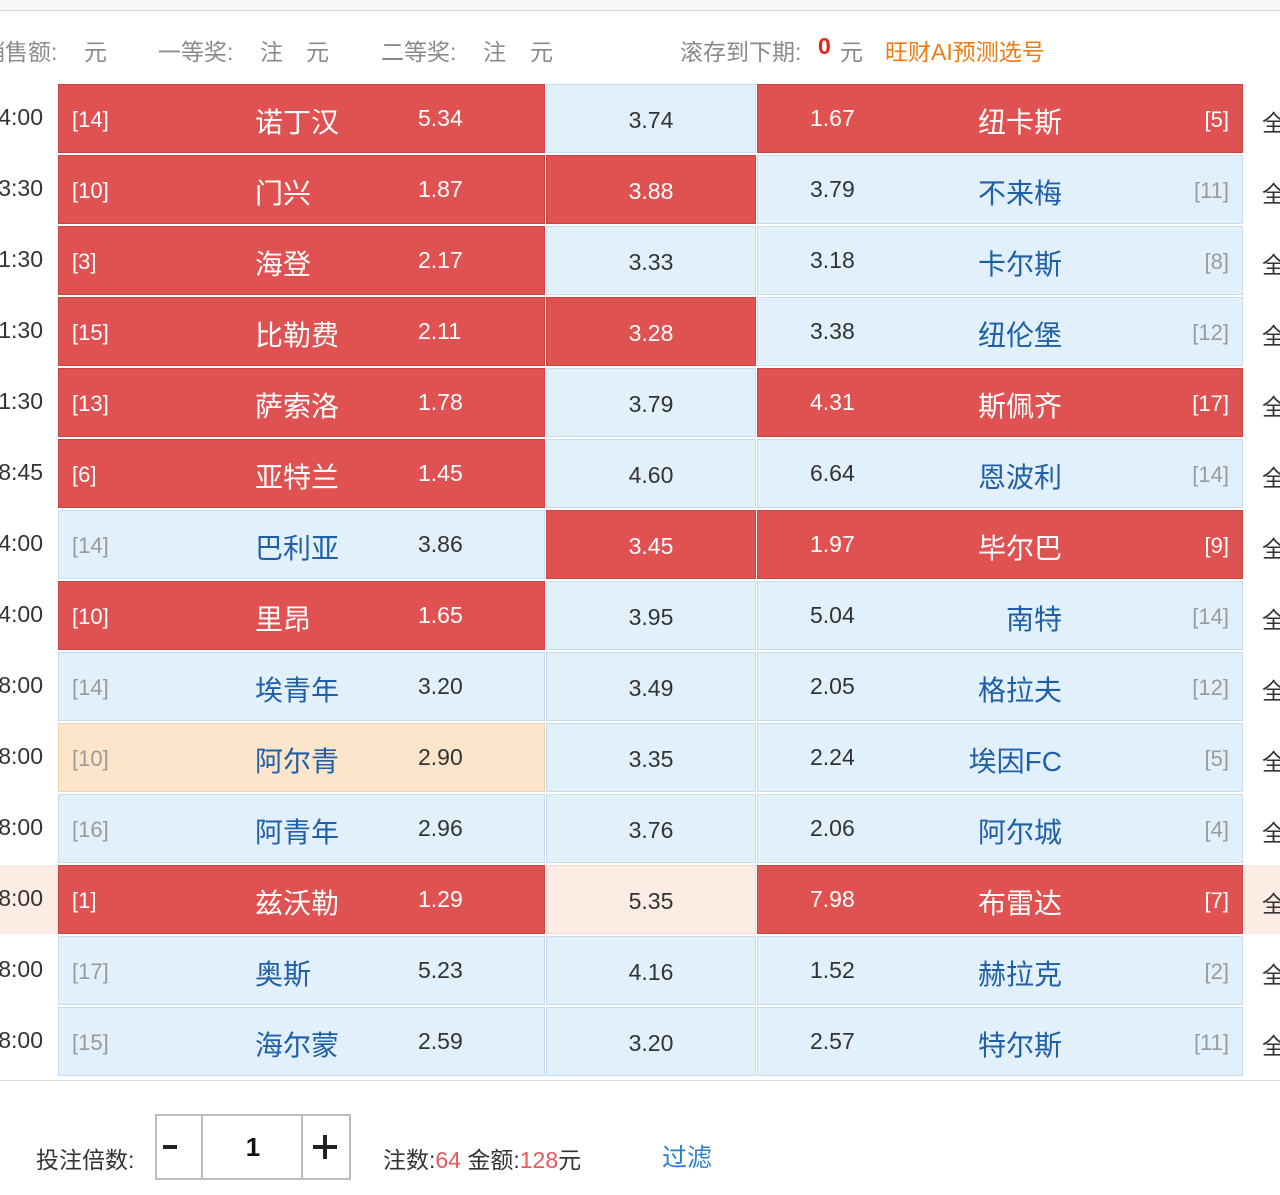 This screenshot has height=1195, width=1280. What do you see at coordinates (90, 545) in the screenshot?
I see `home-rank: [14]` at bounding box center [90, 545].